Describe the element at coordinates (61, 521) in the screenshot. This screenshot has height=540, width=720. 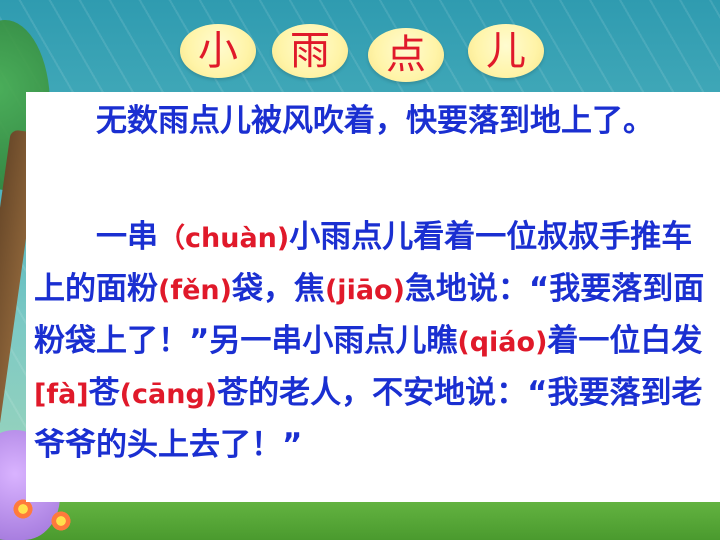
I see `flower-icon` at that location.